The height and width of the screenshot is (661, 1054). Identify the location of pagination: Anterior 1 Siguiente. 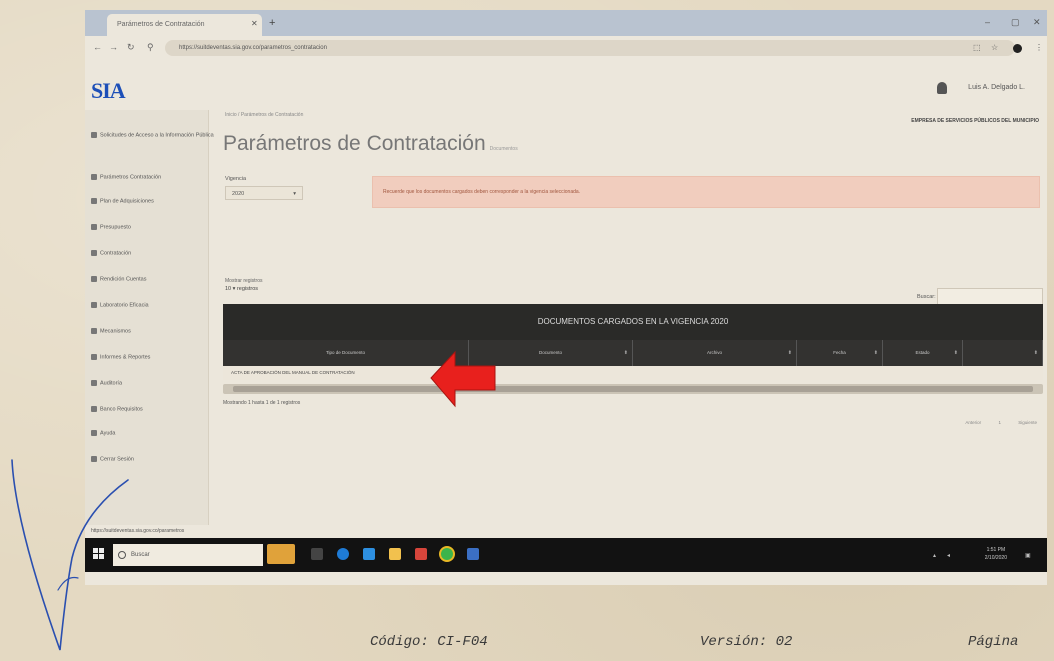
(1001, 422).